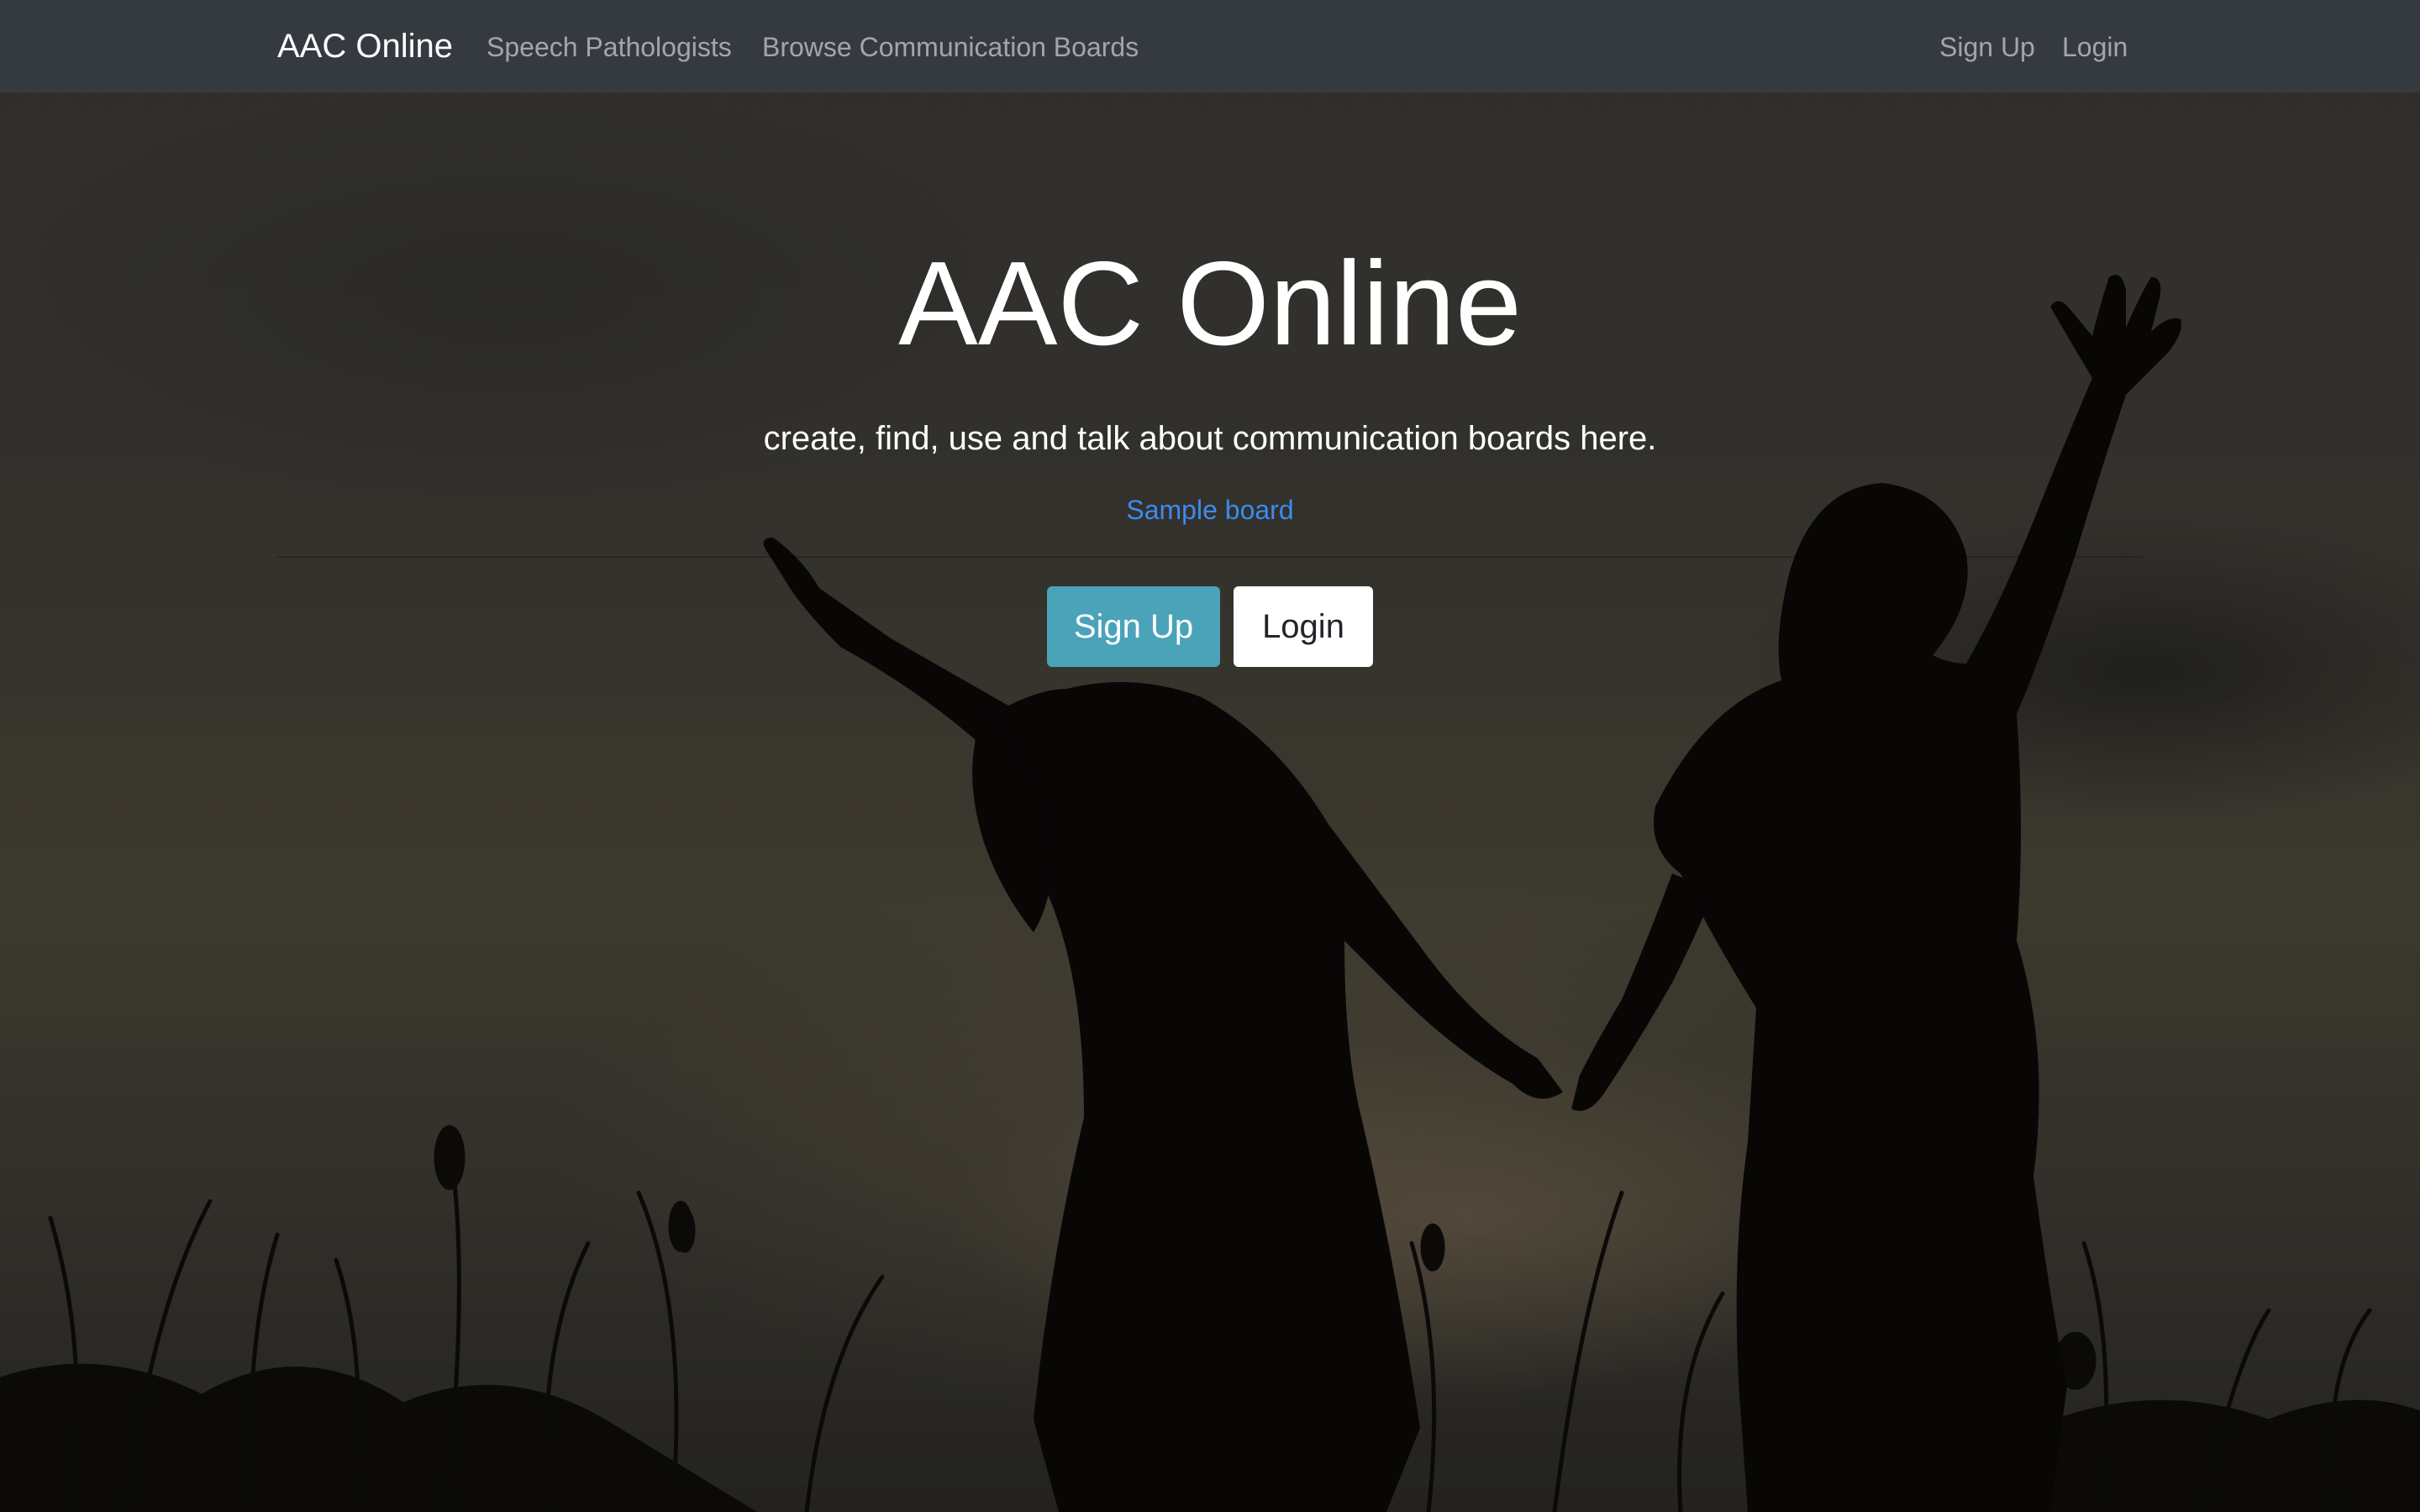 The image size is (2420, 1512). What do you see at coordinates (1210, 557) in the screenshot?
I see `hero-divider` at bounding box center [1210, 557].